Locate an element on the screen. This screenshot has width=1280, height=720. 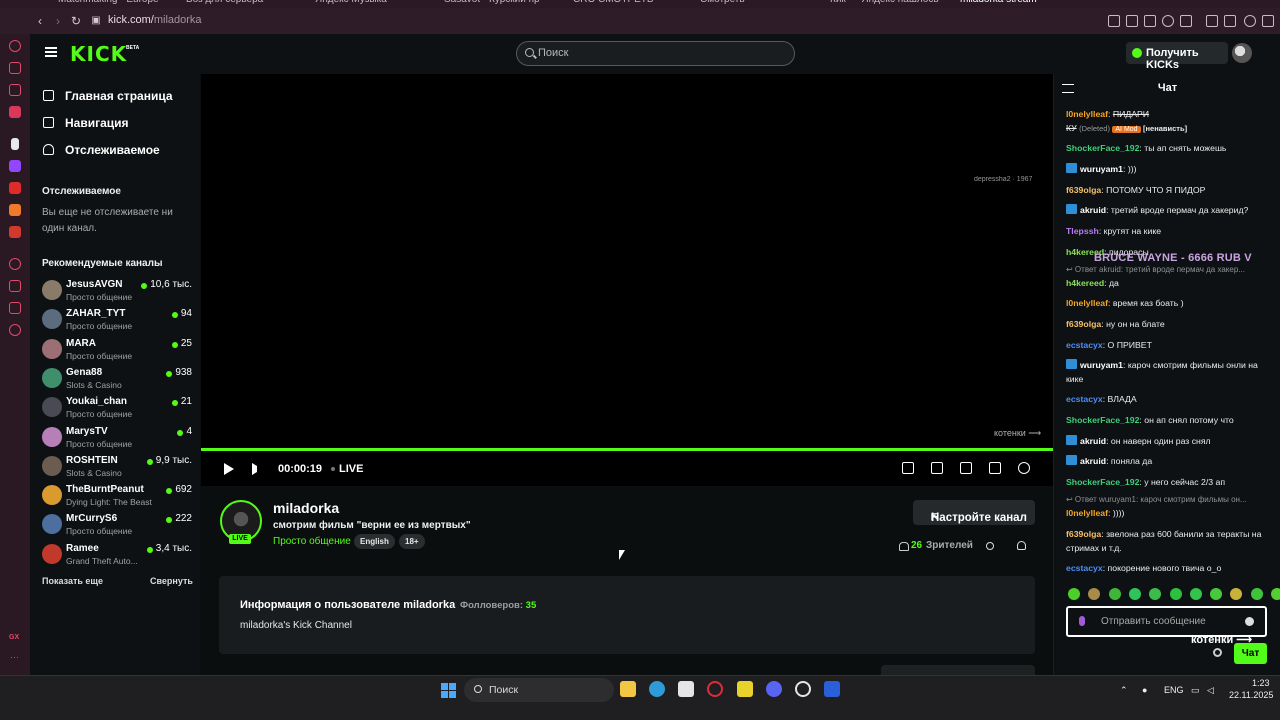
browser-tab: Sasavot - Курский пр is located at coordinates (499, 4).